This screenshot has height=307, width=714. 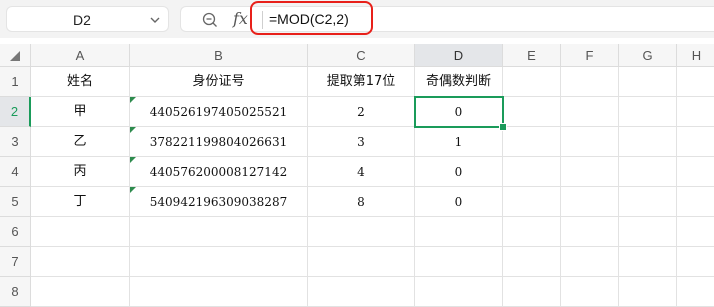 What do you see at coordinates (459, 55) in the screenshot?
I see `column-header-d: D` at bounding box center [459, 55].